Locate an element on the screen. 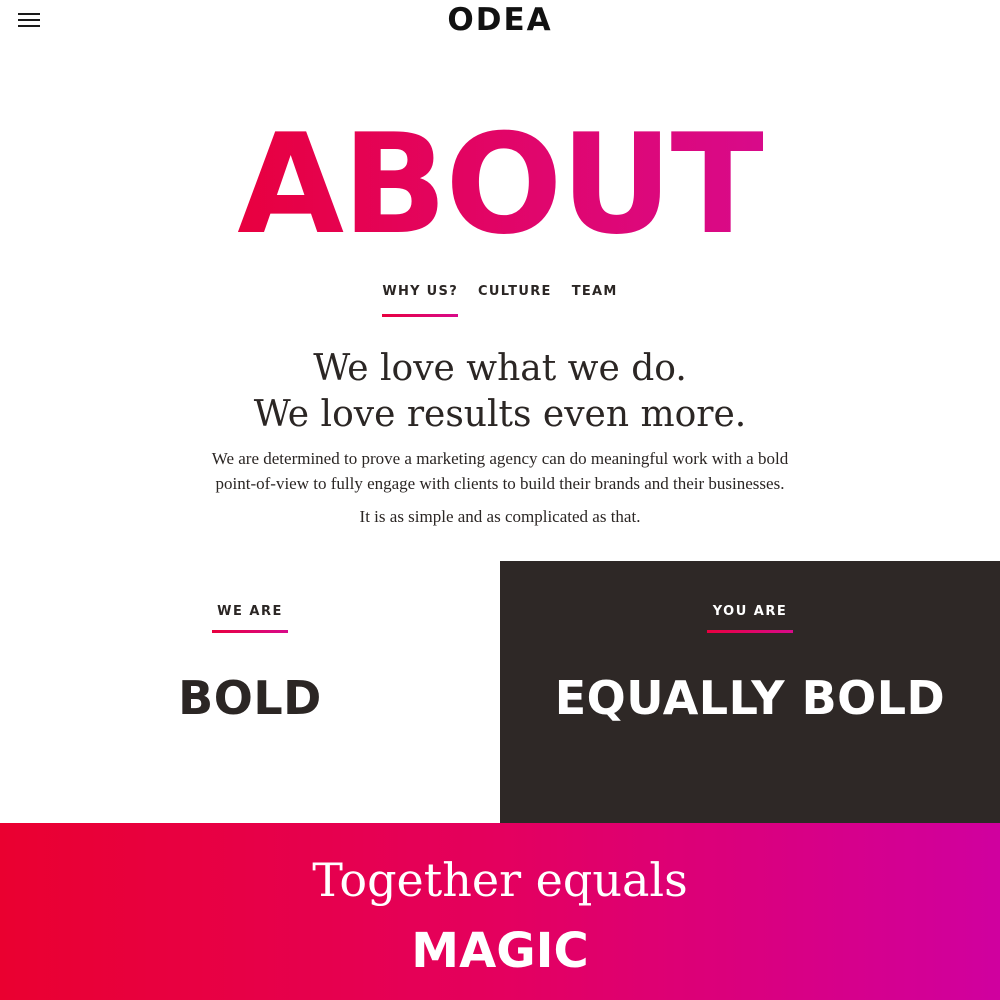  page-title-text: ABOUT is located at coordinates (500, 184).